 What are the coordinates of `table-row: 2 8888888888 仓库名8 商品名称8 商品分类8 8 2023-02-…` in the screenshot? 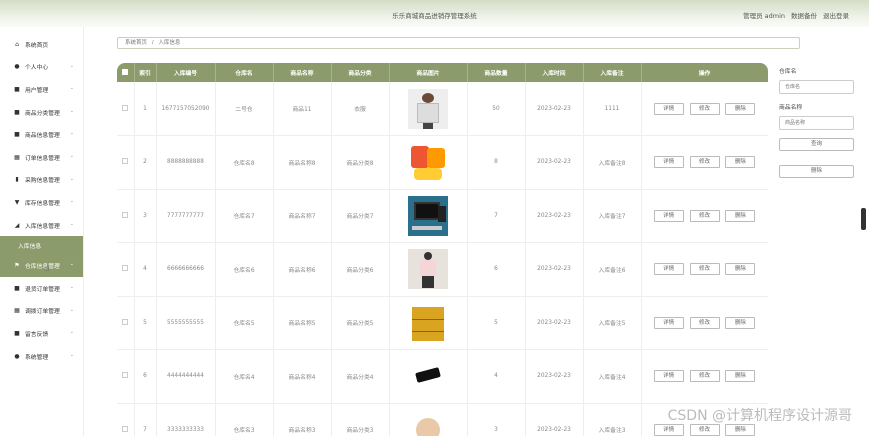 It's located at (442, 162).